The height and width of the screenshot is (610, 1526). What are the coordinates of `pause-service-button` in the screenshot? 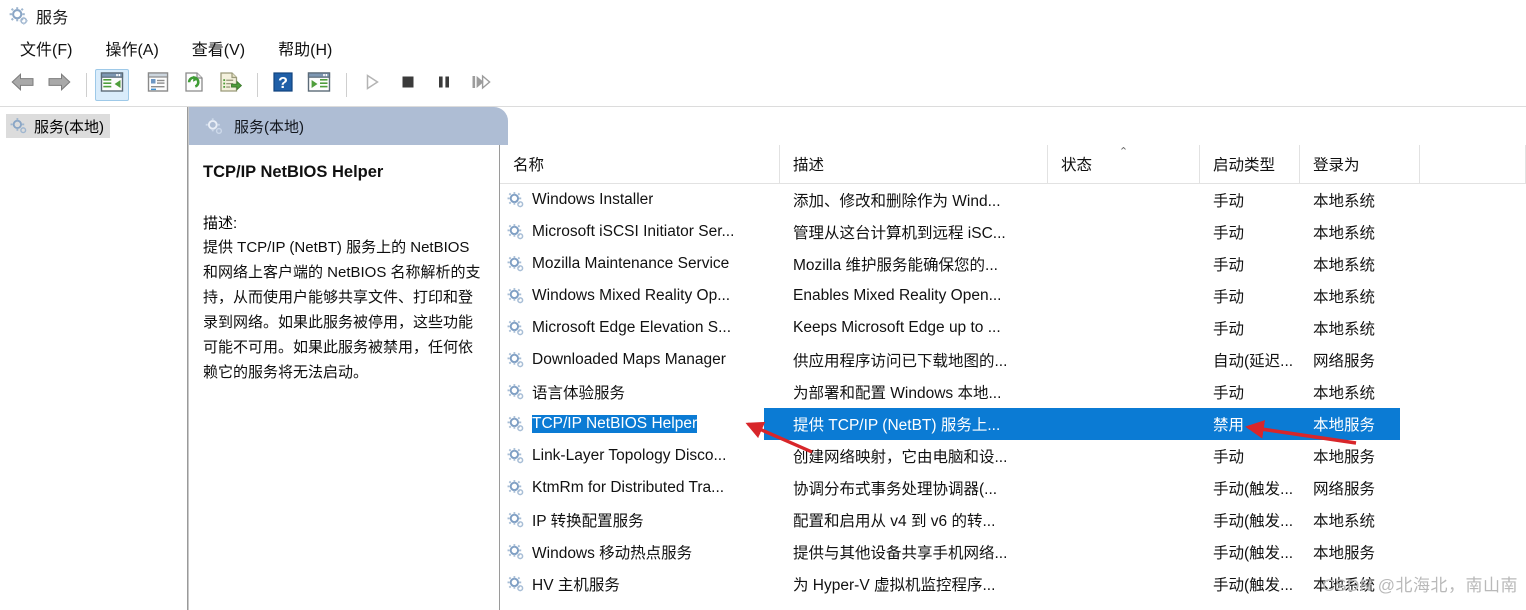 It's located at (444, 85).